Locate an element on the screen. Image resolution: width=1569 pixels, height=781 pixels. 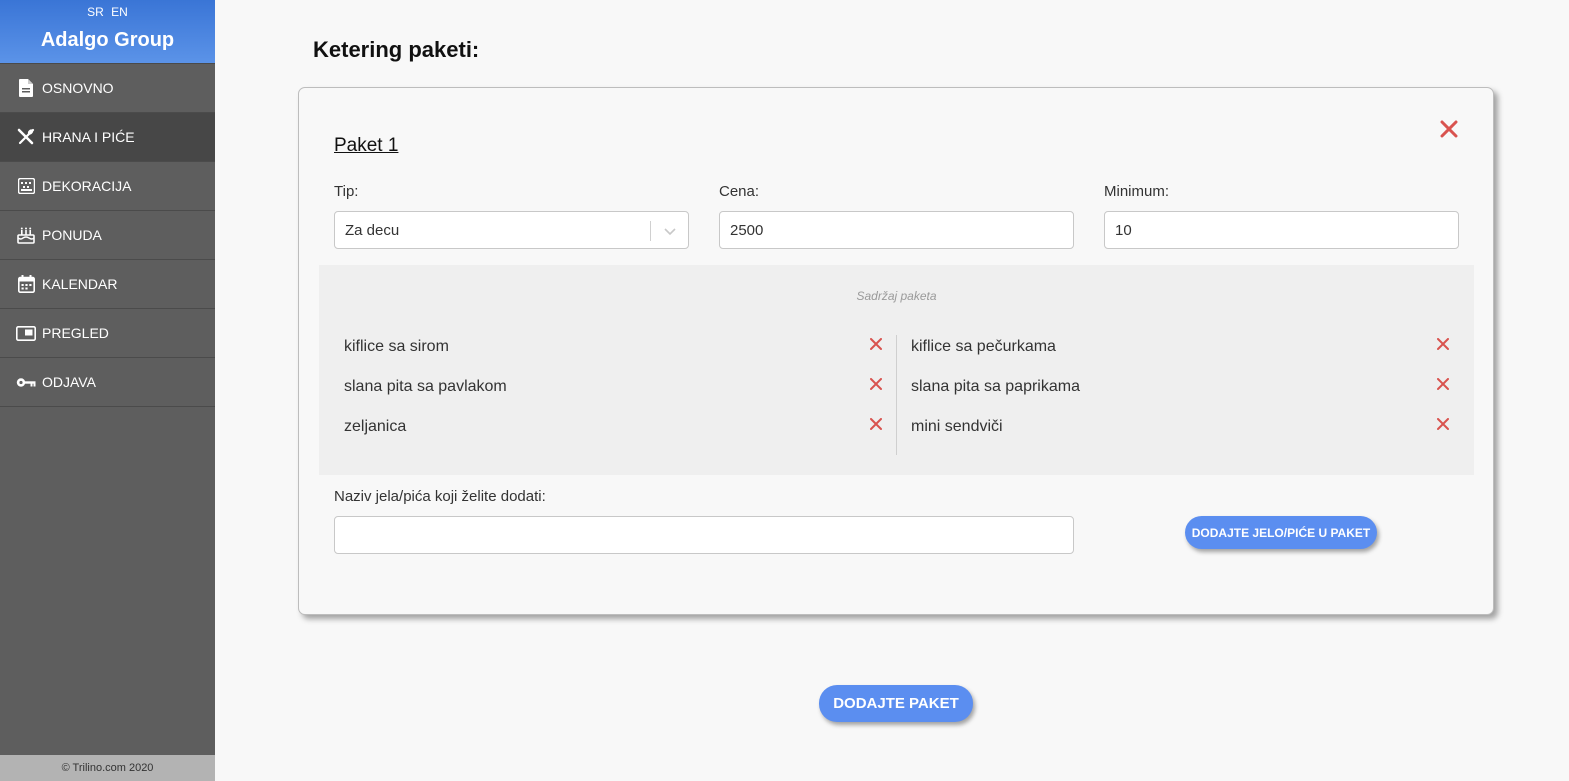
minimum-value: 10 is located at coordinates (1123, 230).